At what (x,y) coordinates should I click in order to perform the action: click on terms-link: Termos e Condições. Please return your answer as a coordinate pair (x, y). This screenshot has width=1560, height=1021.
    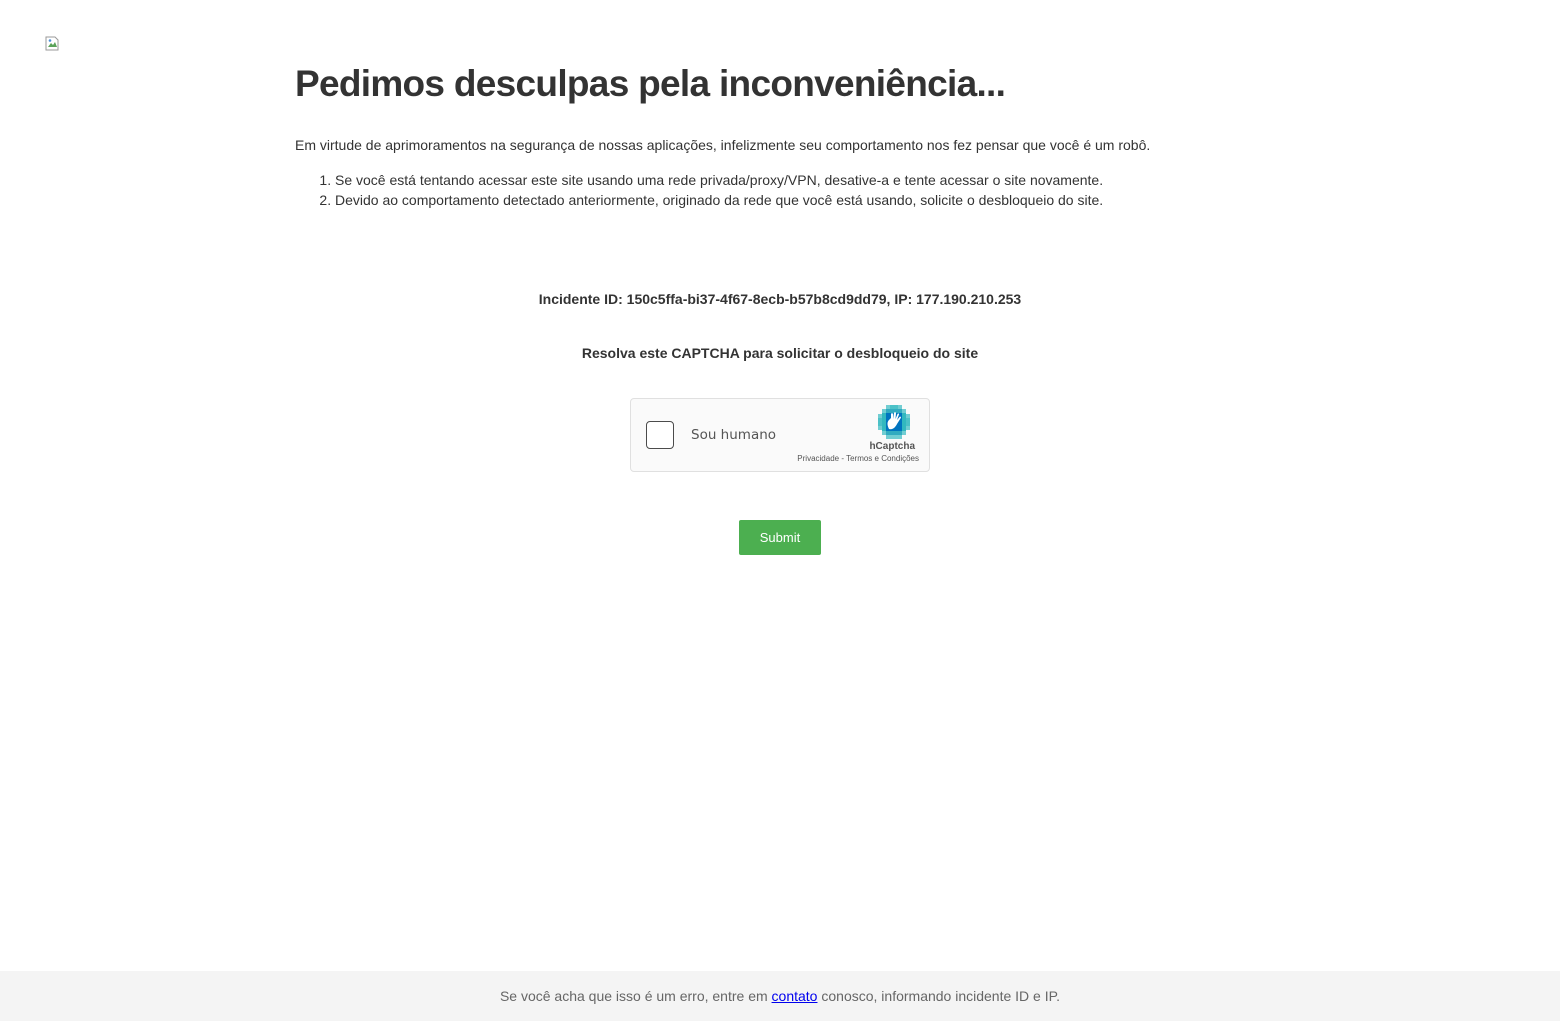
    Looking at the image, I should click on (882, 458).